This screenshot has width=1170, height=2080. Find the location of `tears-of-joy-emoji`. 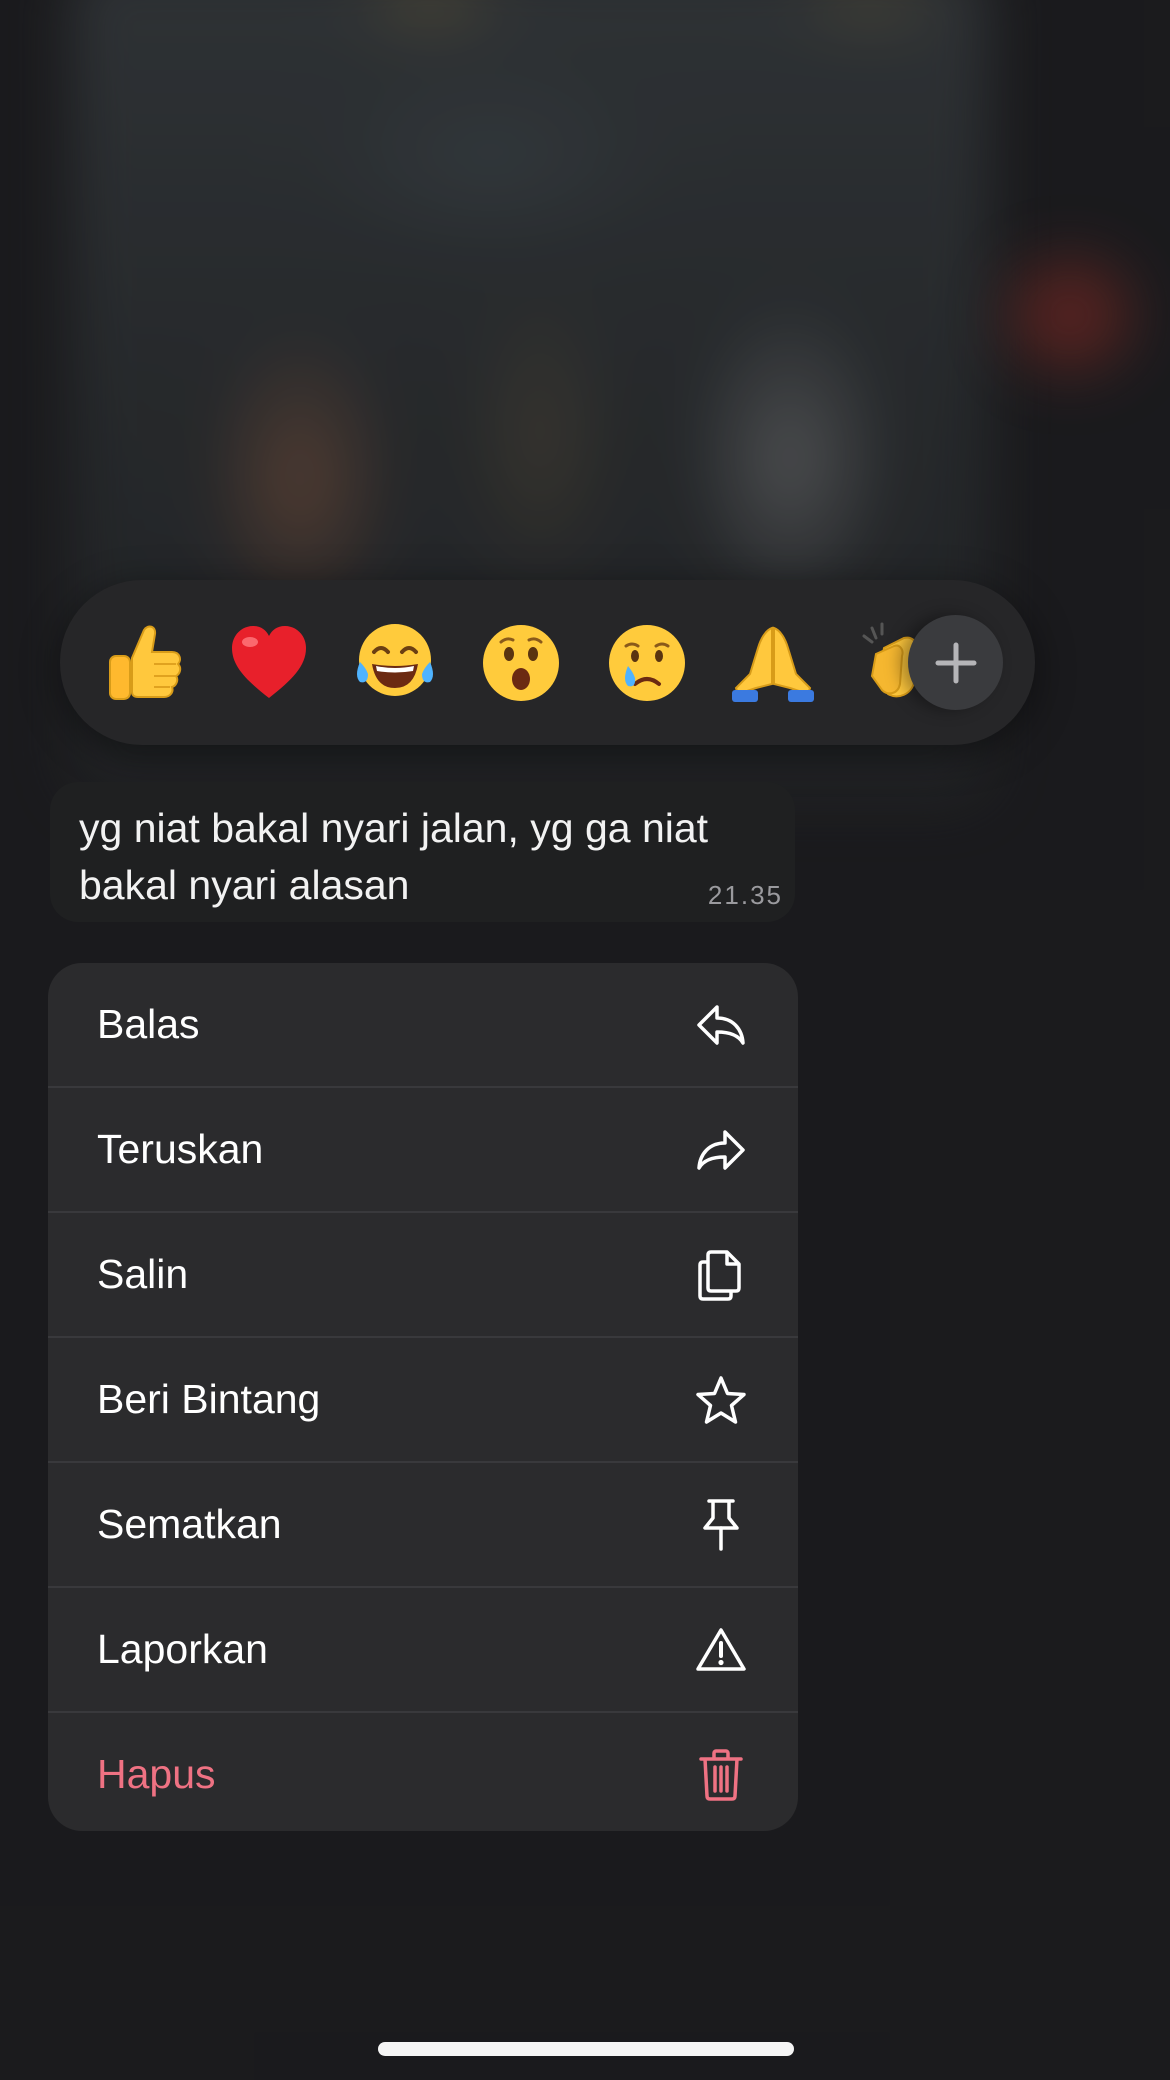

tears-of-joy-emoji is located at coordinates (395, 663).